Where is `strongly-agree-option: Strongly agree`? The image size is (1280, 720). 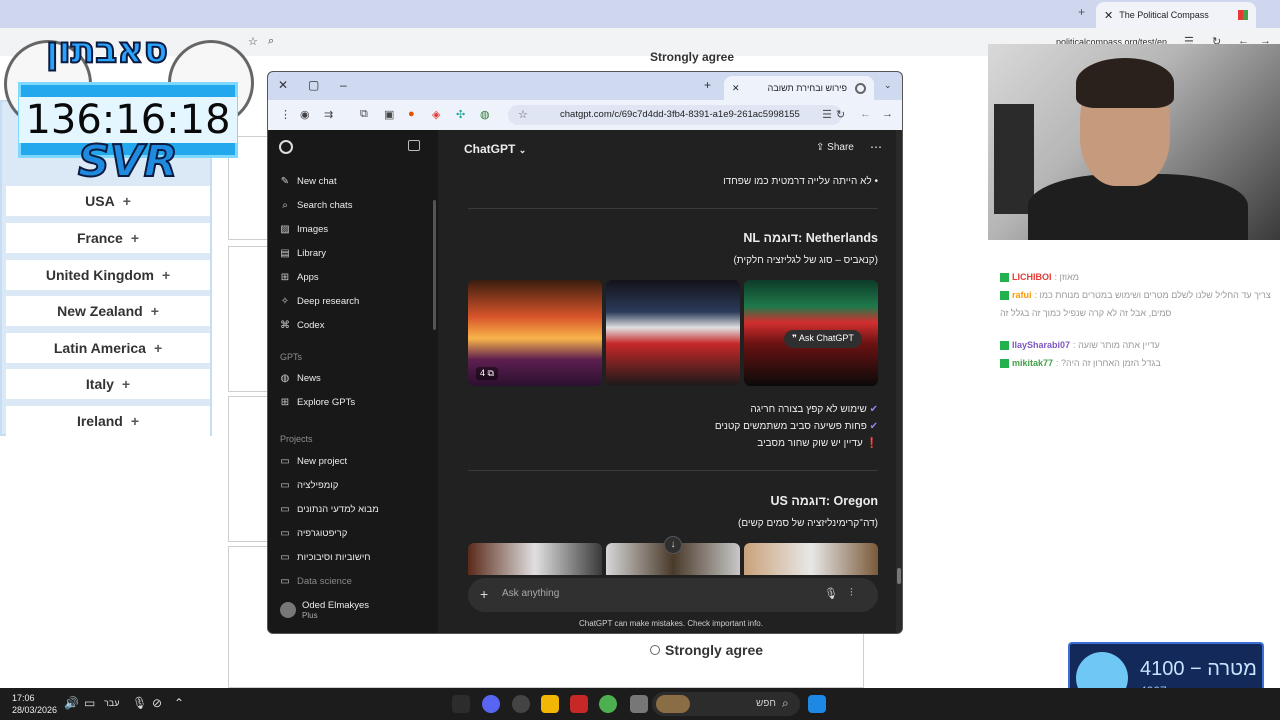 strongly-agree-option: Strongly agree is located at coordinates (692, 57).